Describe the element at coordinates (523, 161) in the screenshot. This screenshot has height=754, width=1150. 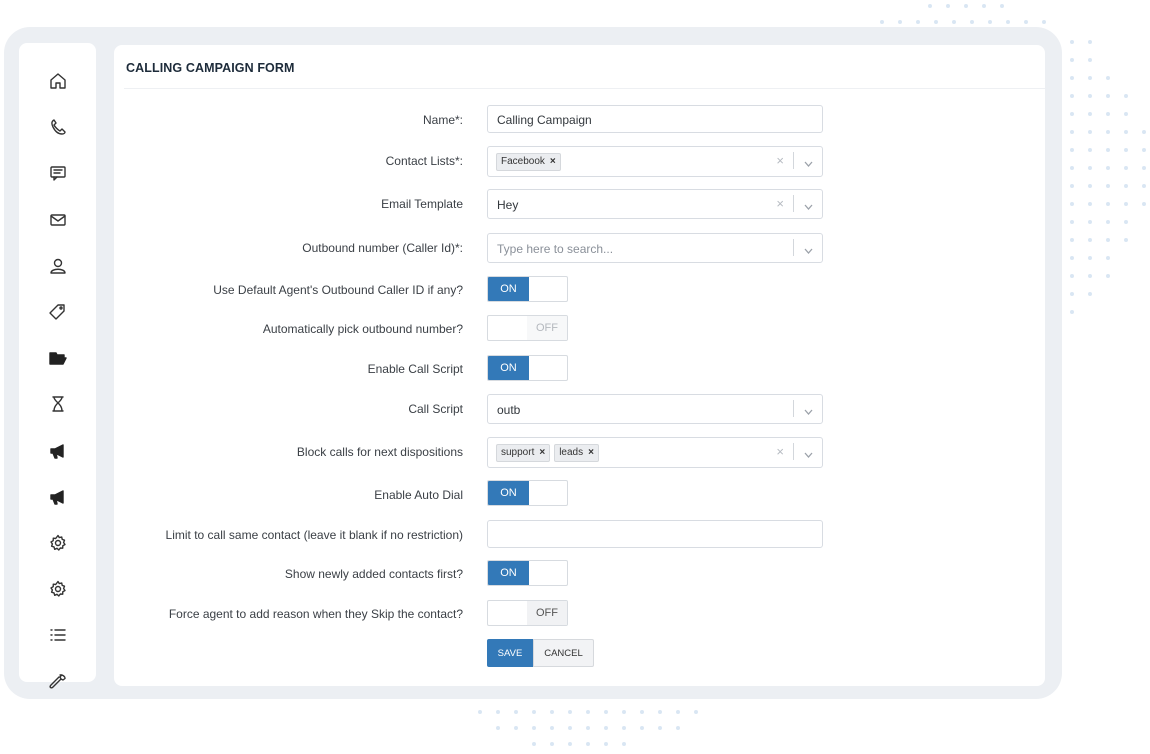
I see `tag-label: Facebook` at that location.